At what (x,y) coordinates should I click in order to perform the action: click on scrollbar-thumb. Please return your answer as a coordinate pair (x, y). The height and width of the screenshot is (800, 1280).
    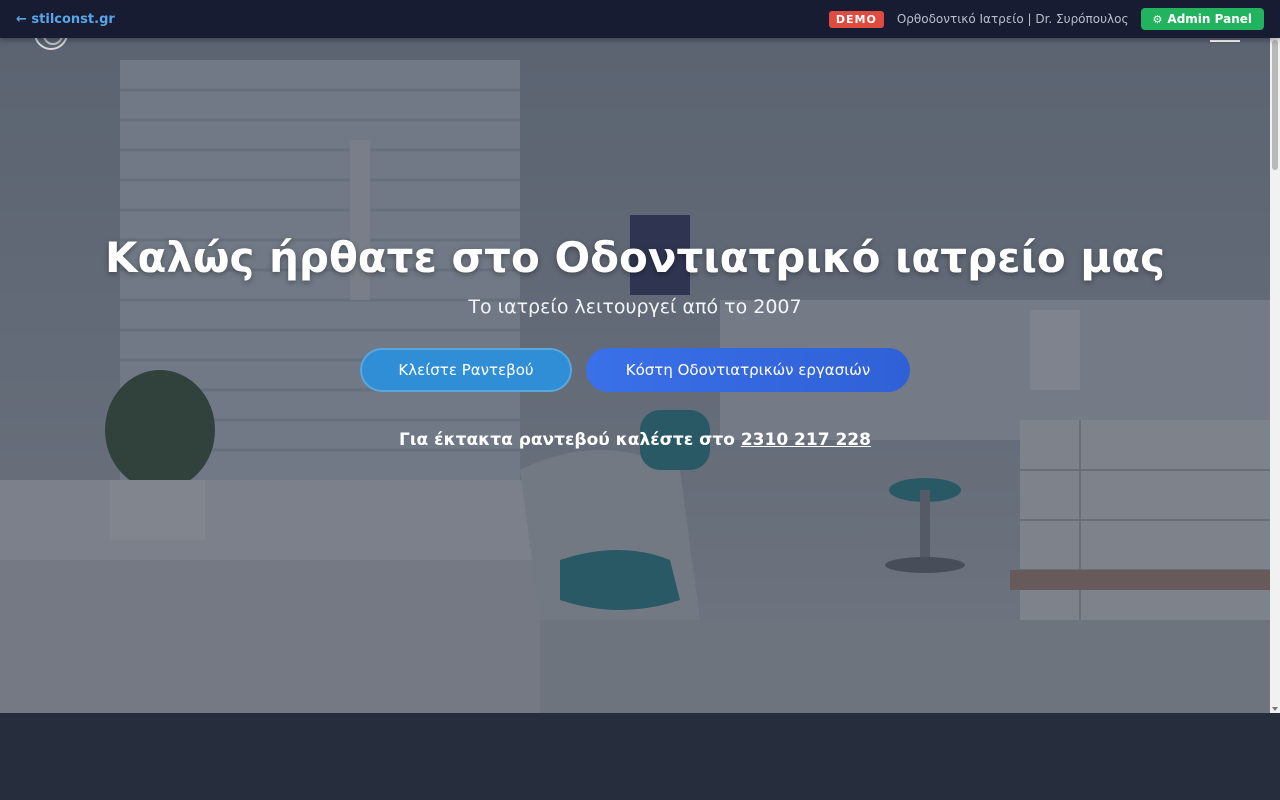
    Looking at the image, I should click on (1275, 105).